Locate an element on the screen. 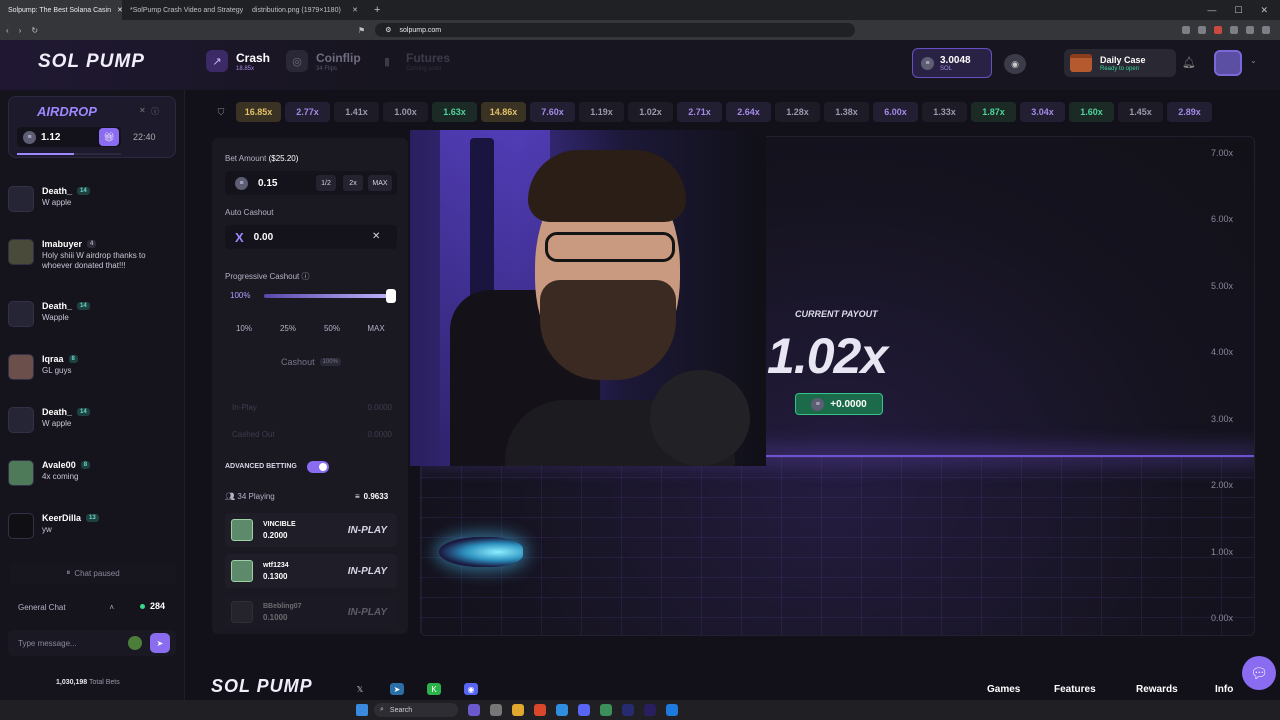  history-chip: 1.45x is located at coordinates (1140, 112).